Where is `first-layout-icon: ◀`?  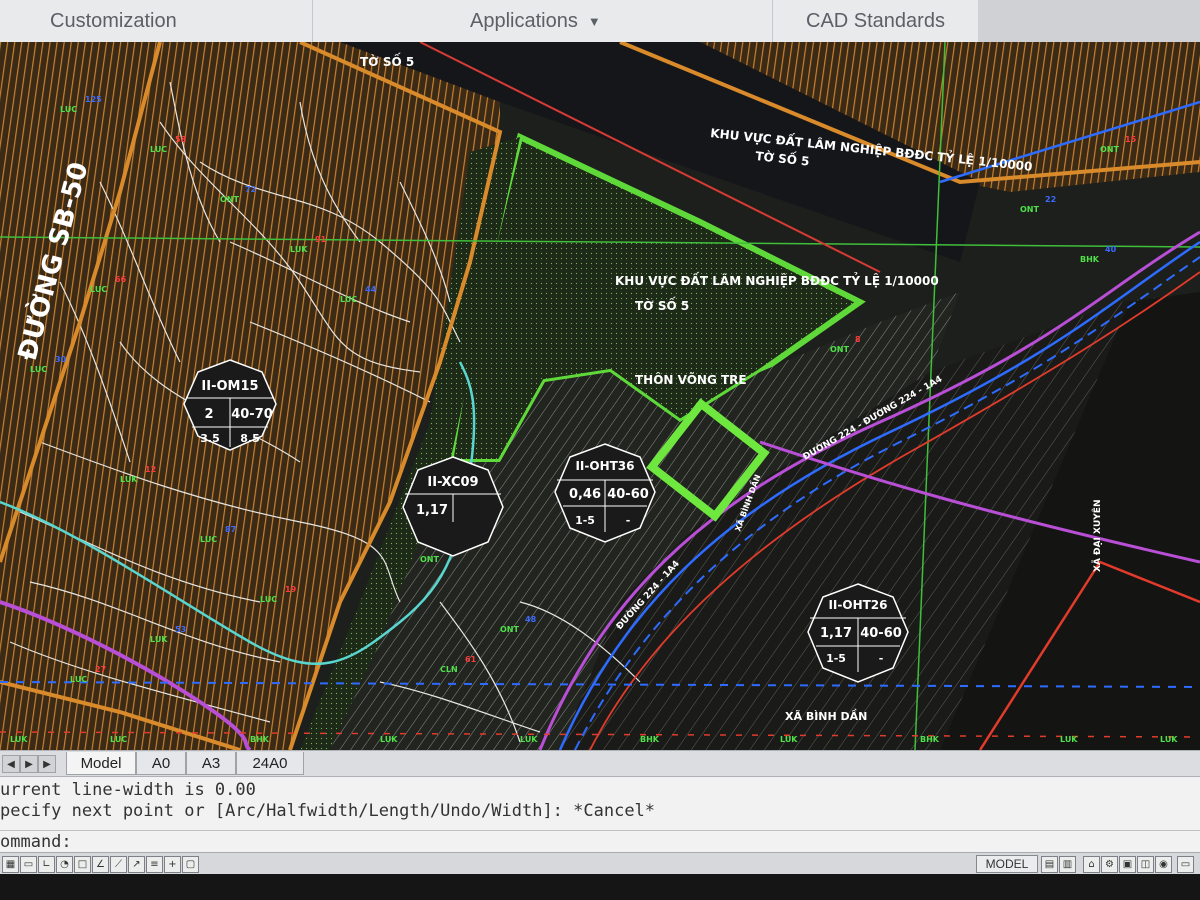 first-layout-icon: ◀ is located at coordinates (11, 764).